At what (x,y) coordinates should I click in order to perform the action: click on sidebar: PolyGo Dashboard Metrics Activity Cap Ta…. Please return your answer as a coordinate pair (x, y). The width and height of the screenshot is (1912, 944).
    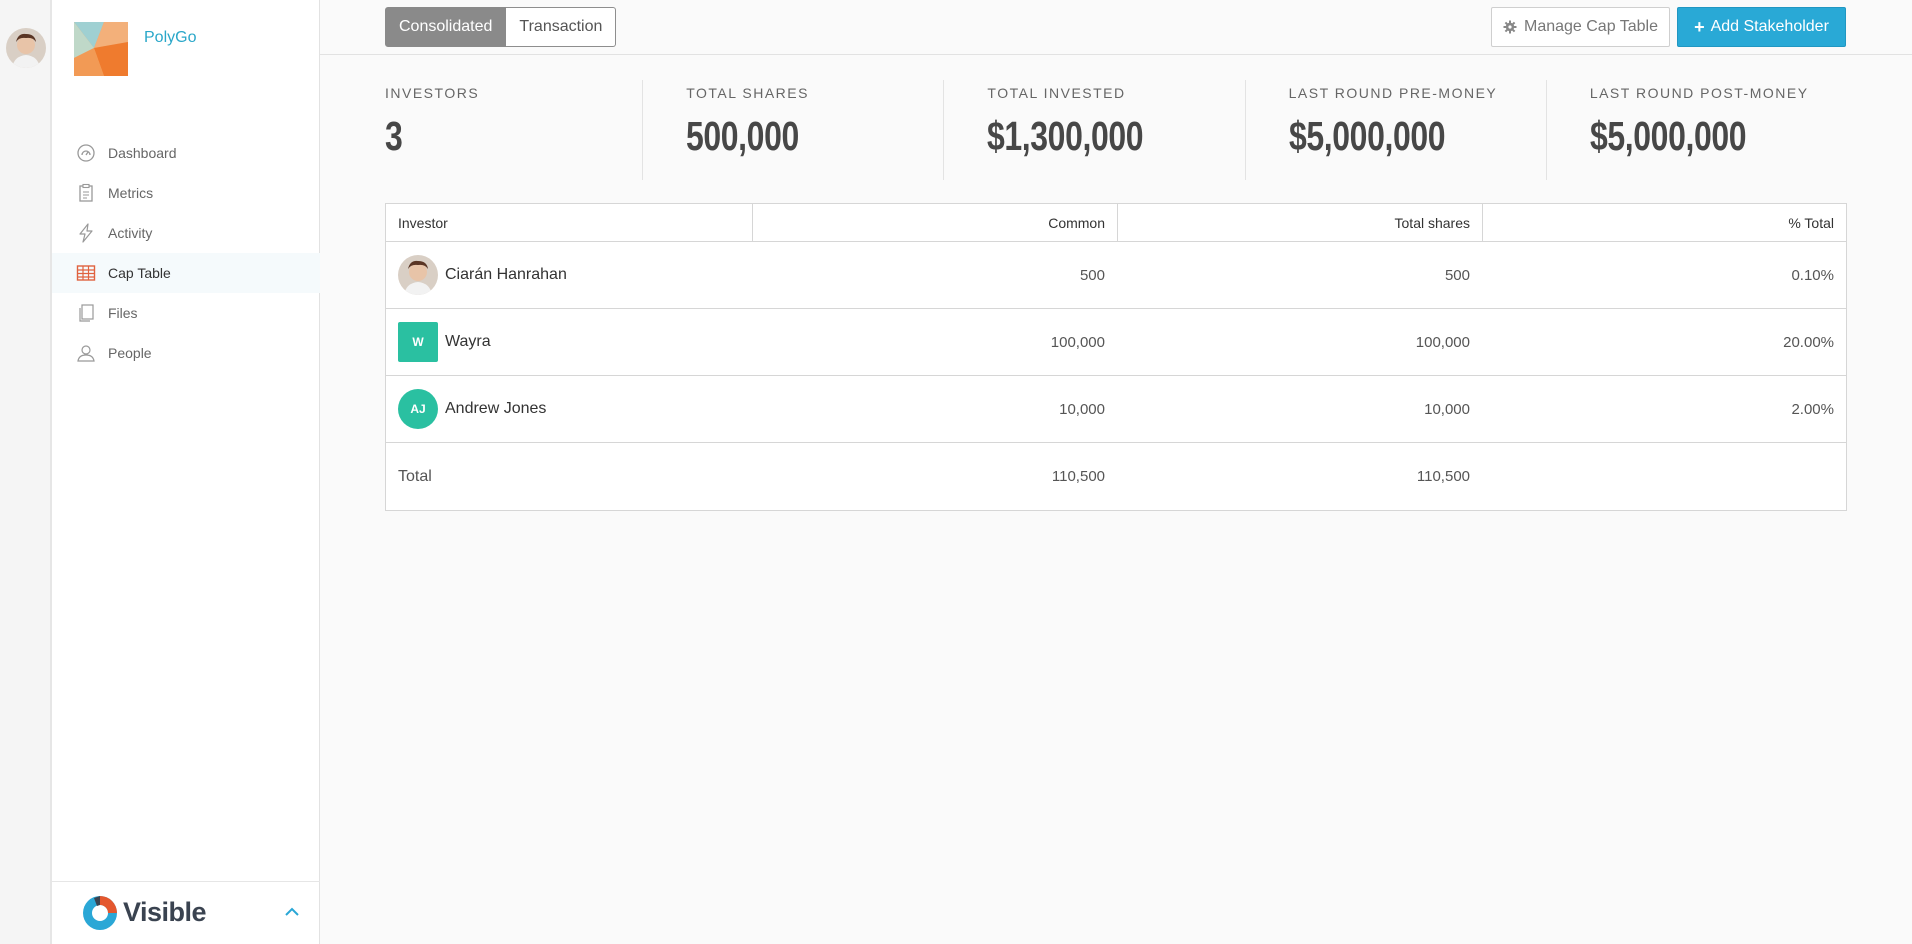
    Looking at the image, I should click on (186, 472).